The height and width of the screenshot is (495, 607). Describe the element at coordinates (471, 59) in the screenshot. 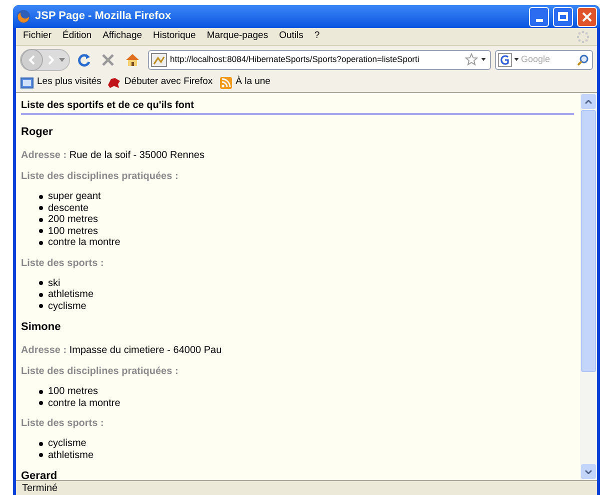

I see `star-icon` at that location.